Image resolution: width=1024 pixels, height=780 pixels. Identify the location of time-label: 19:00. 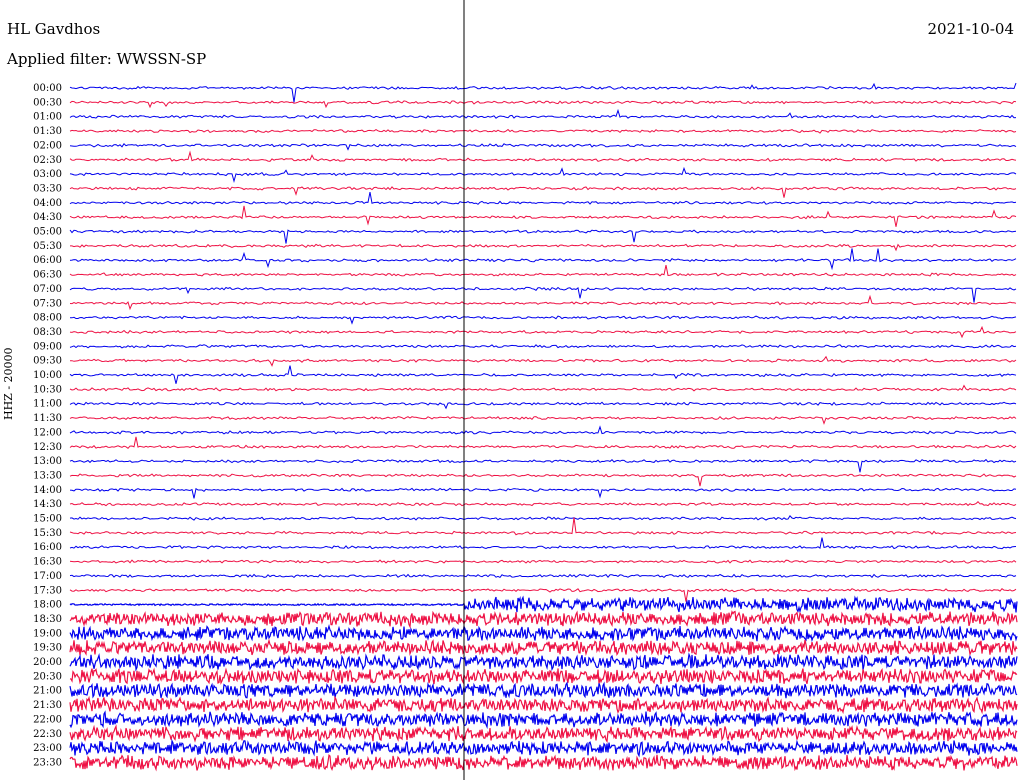
(47, 633).